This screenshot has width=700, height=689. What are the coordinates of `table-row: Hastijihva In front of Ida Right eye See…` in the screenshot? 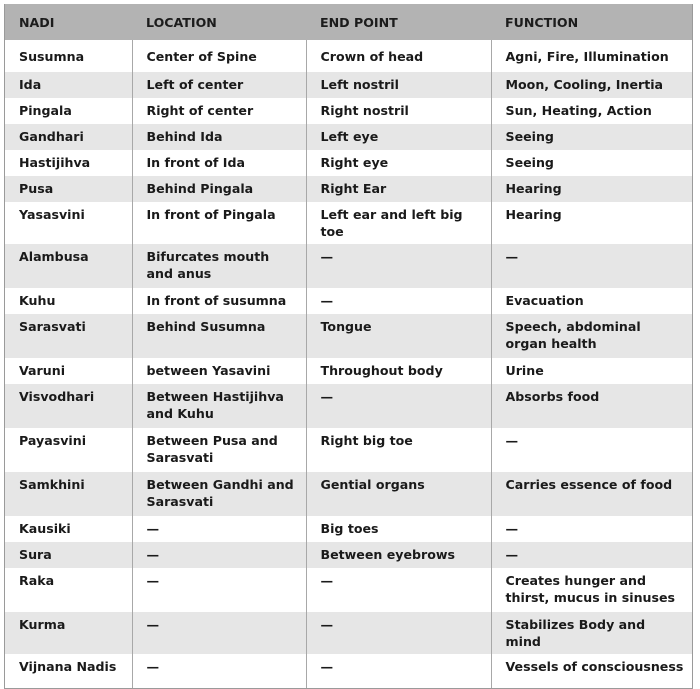 It's located at (348, 163).